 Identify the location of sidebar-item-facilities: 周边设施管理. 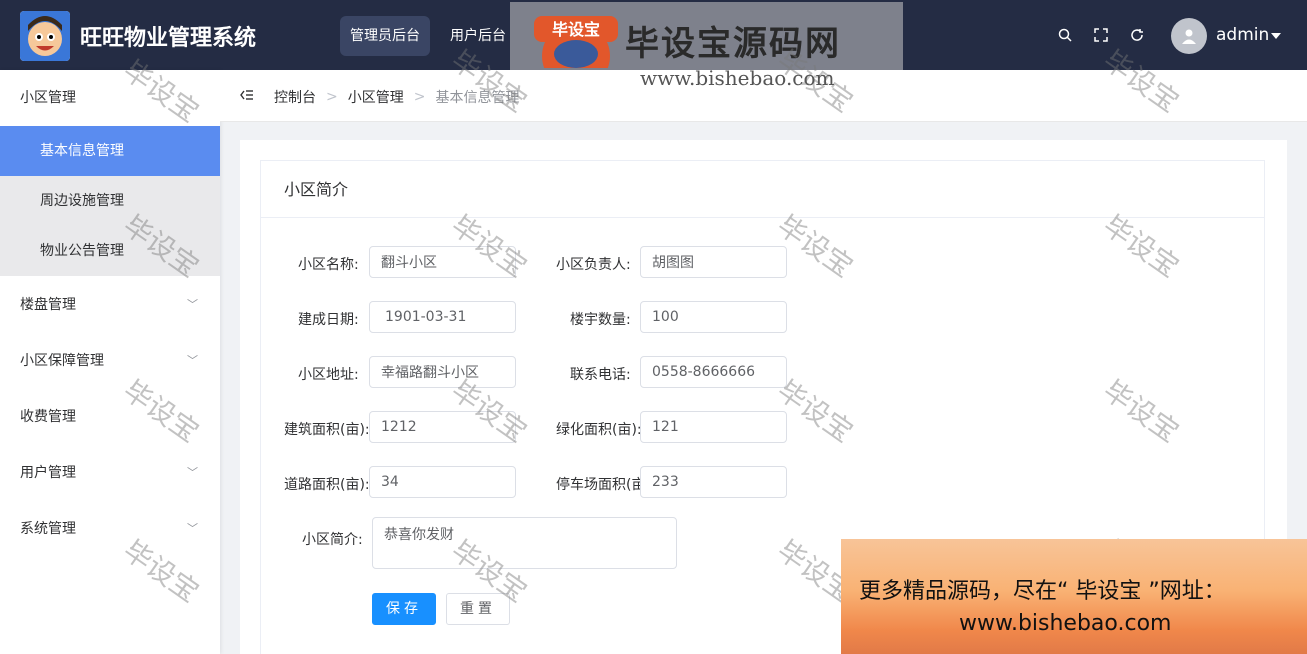
(110, 201).